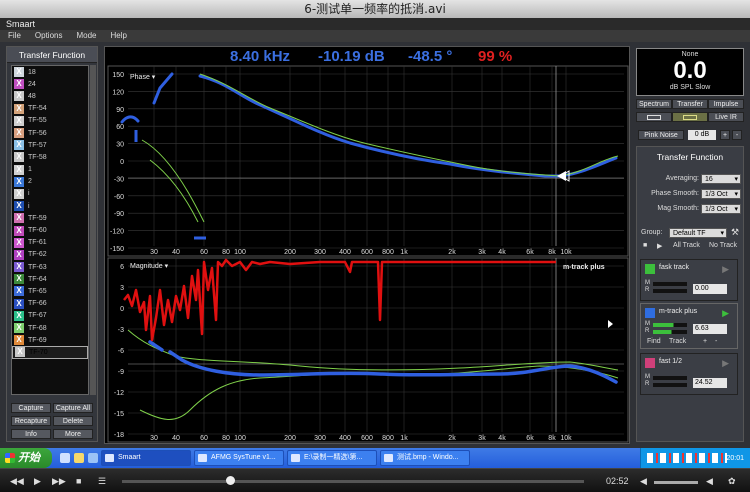 This screenshot has width=750, height=492. I want to click on averaging-dropdown: 16, so click(721, 179).